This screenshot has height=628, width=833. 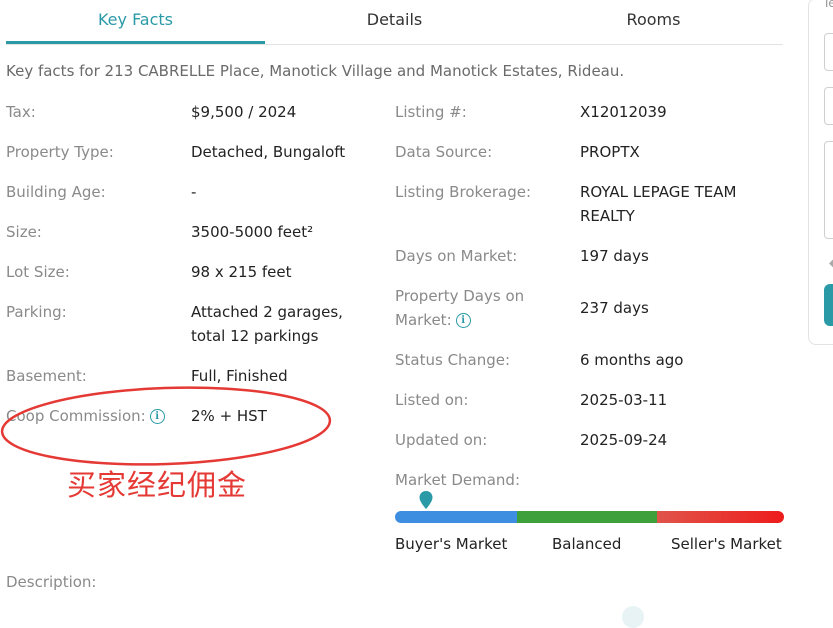 I want to click on property-days-on-market-label: Property Days on Market: i, so click(x=459, y=308).